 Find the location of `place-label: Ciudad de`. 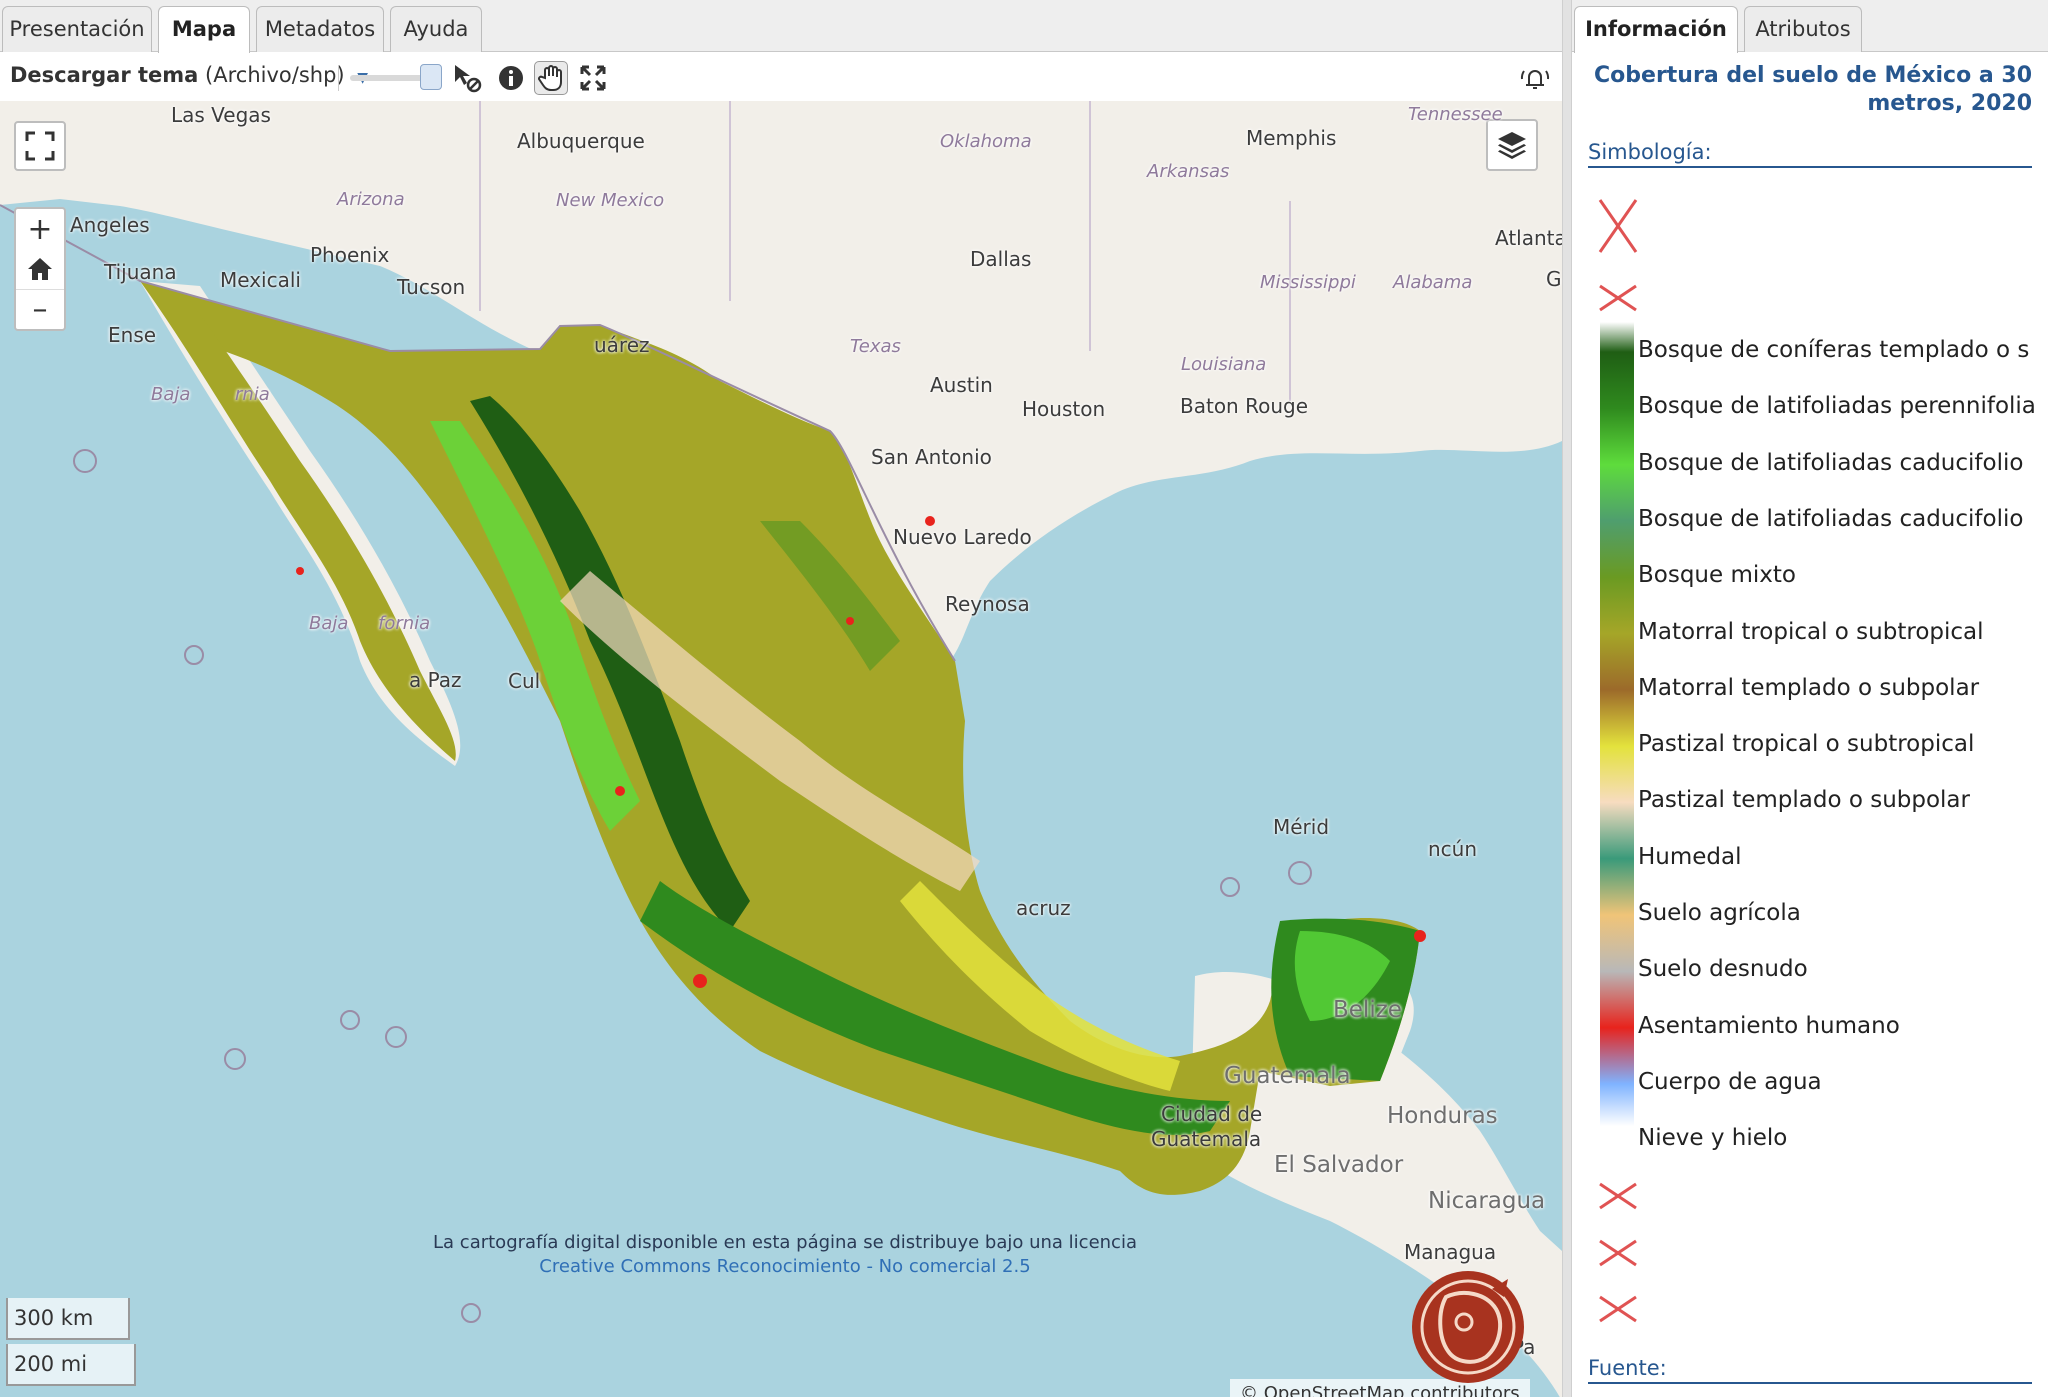

place-label: Ciudad de is located at coordinates (1212, 1114).